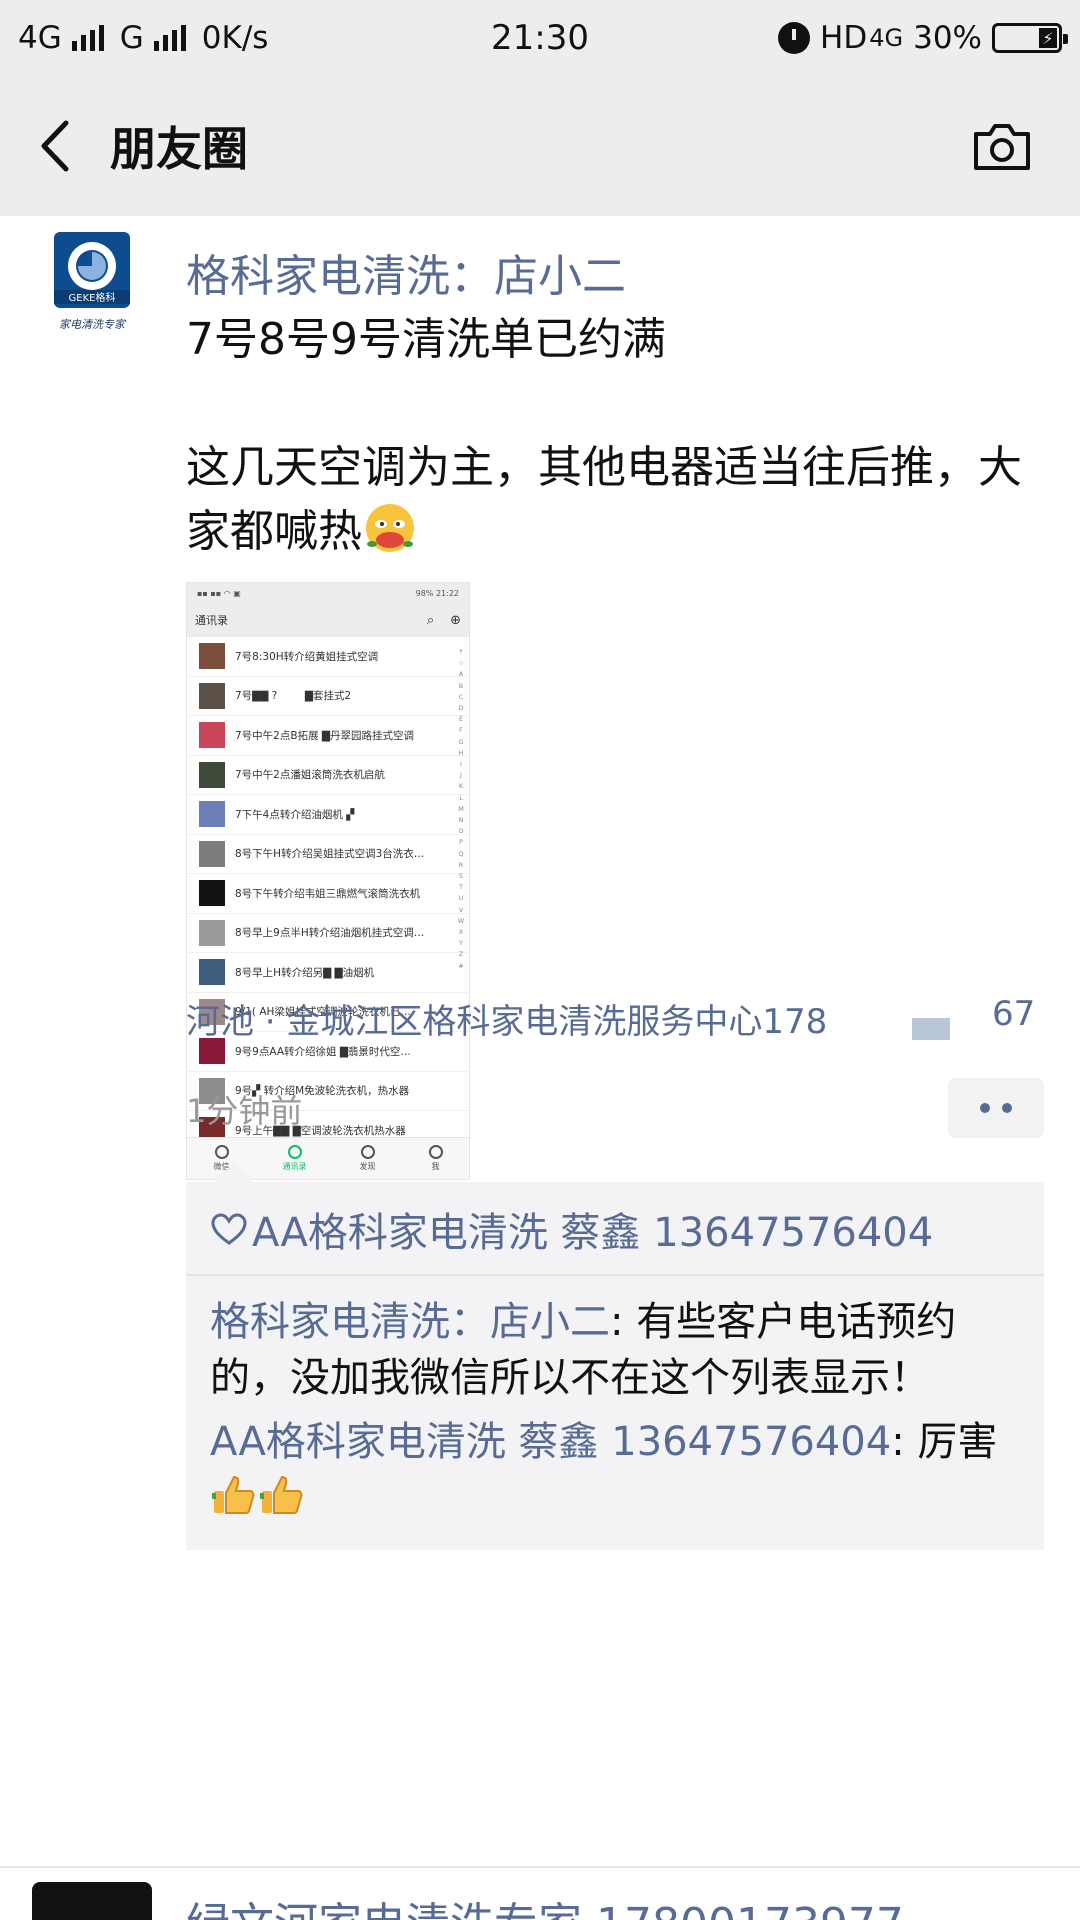 Image resolution: width=1080 pixels, height=1920 pixels. What do you see at coordinates (461, 741) in the screenshot?
I see `image-index-letter: G` at bounding box center [461, 741].